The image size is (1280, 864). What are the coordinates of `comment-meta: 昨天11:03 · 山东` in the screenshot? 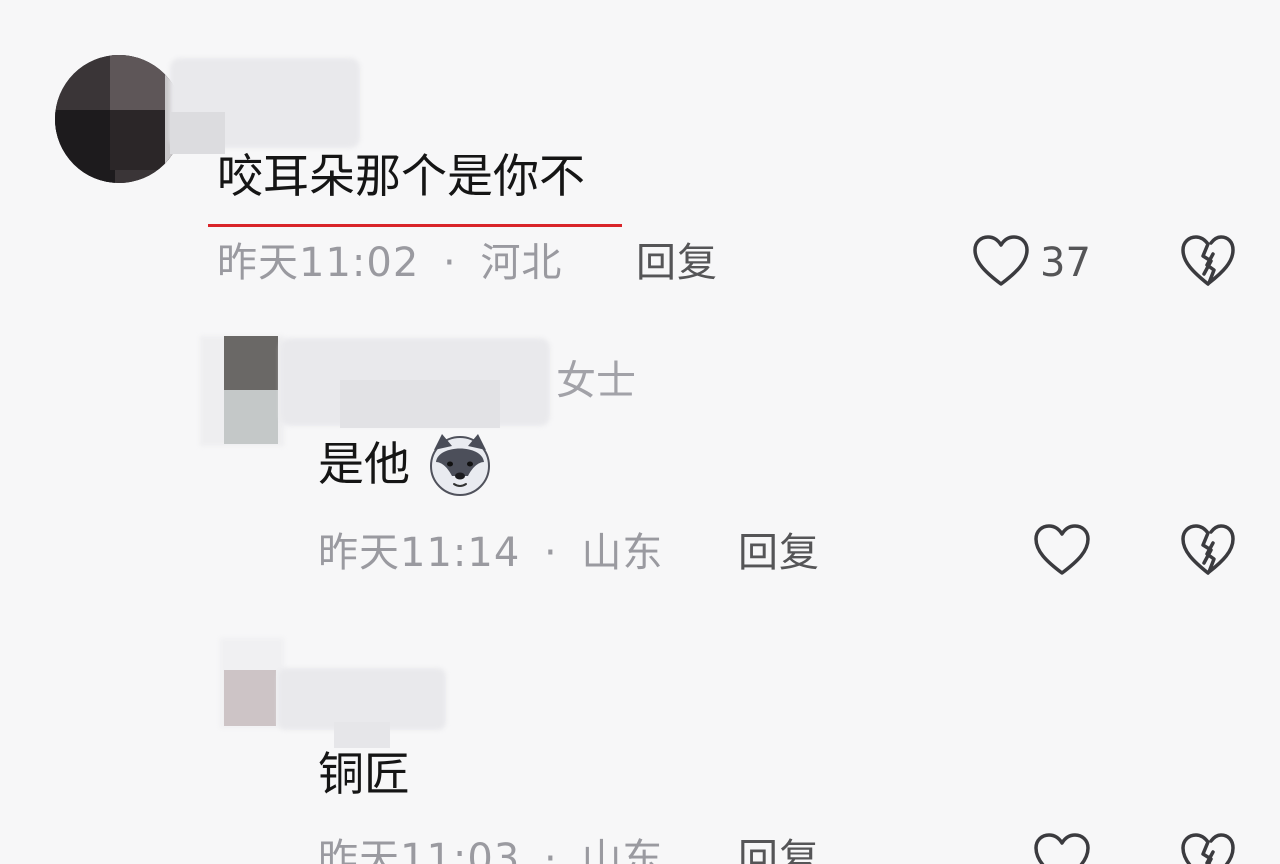 It's located at (490, 850).